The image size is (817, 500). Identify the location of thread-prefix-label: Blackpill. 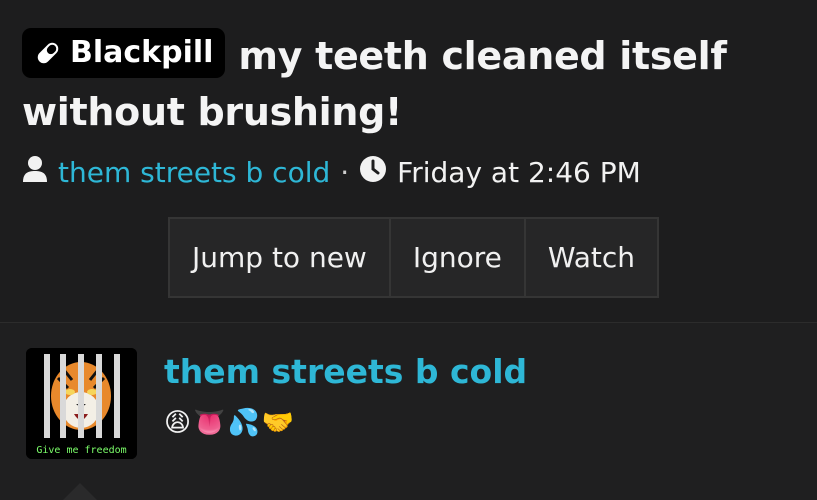
(142, 52).